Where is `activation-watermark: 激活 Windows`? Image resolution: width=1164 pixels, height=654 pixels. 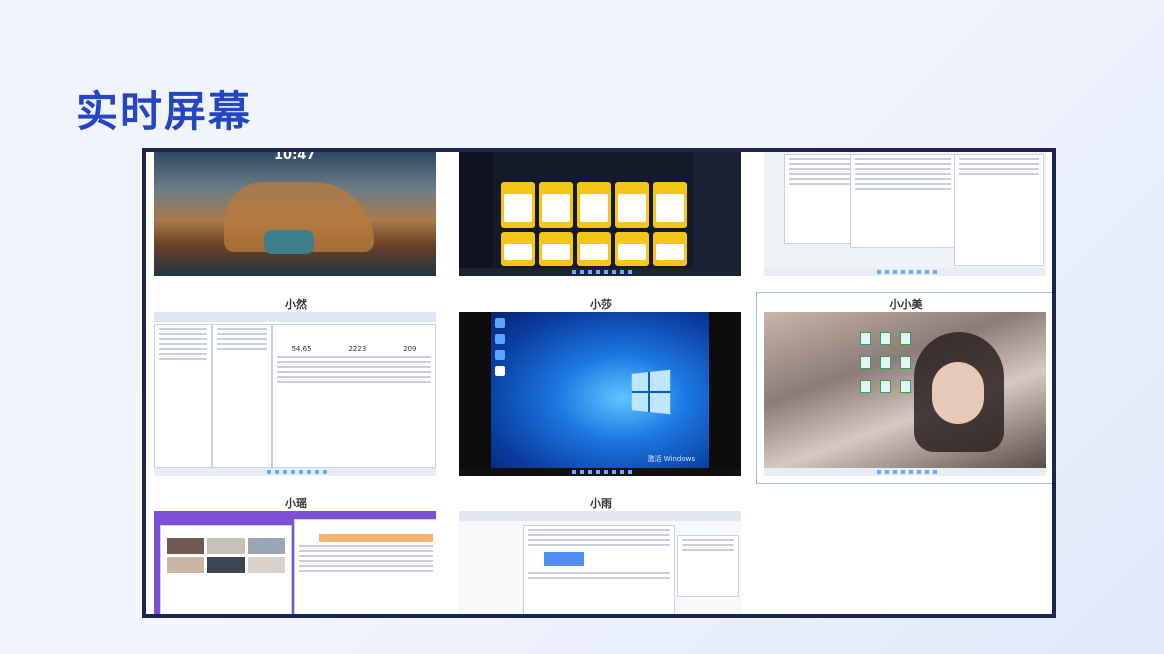
activation-watermark: 激活 Windows is located at coordinates (671, 459).